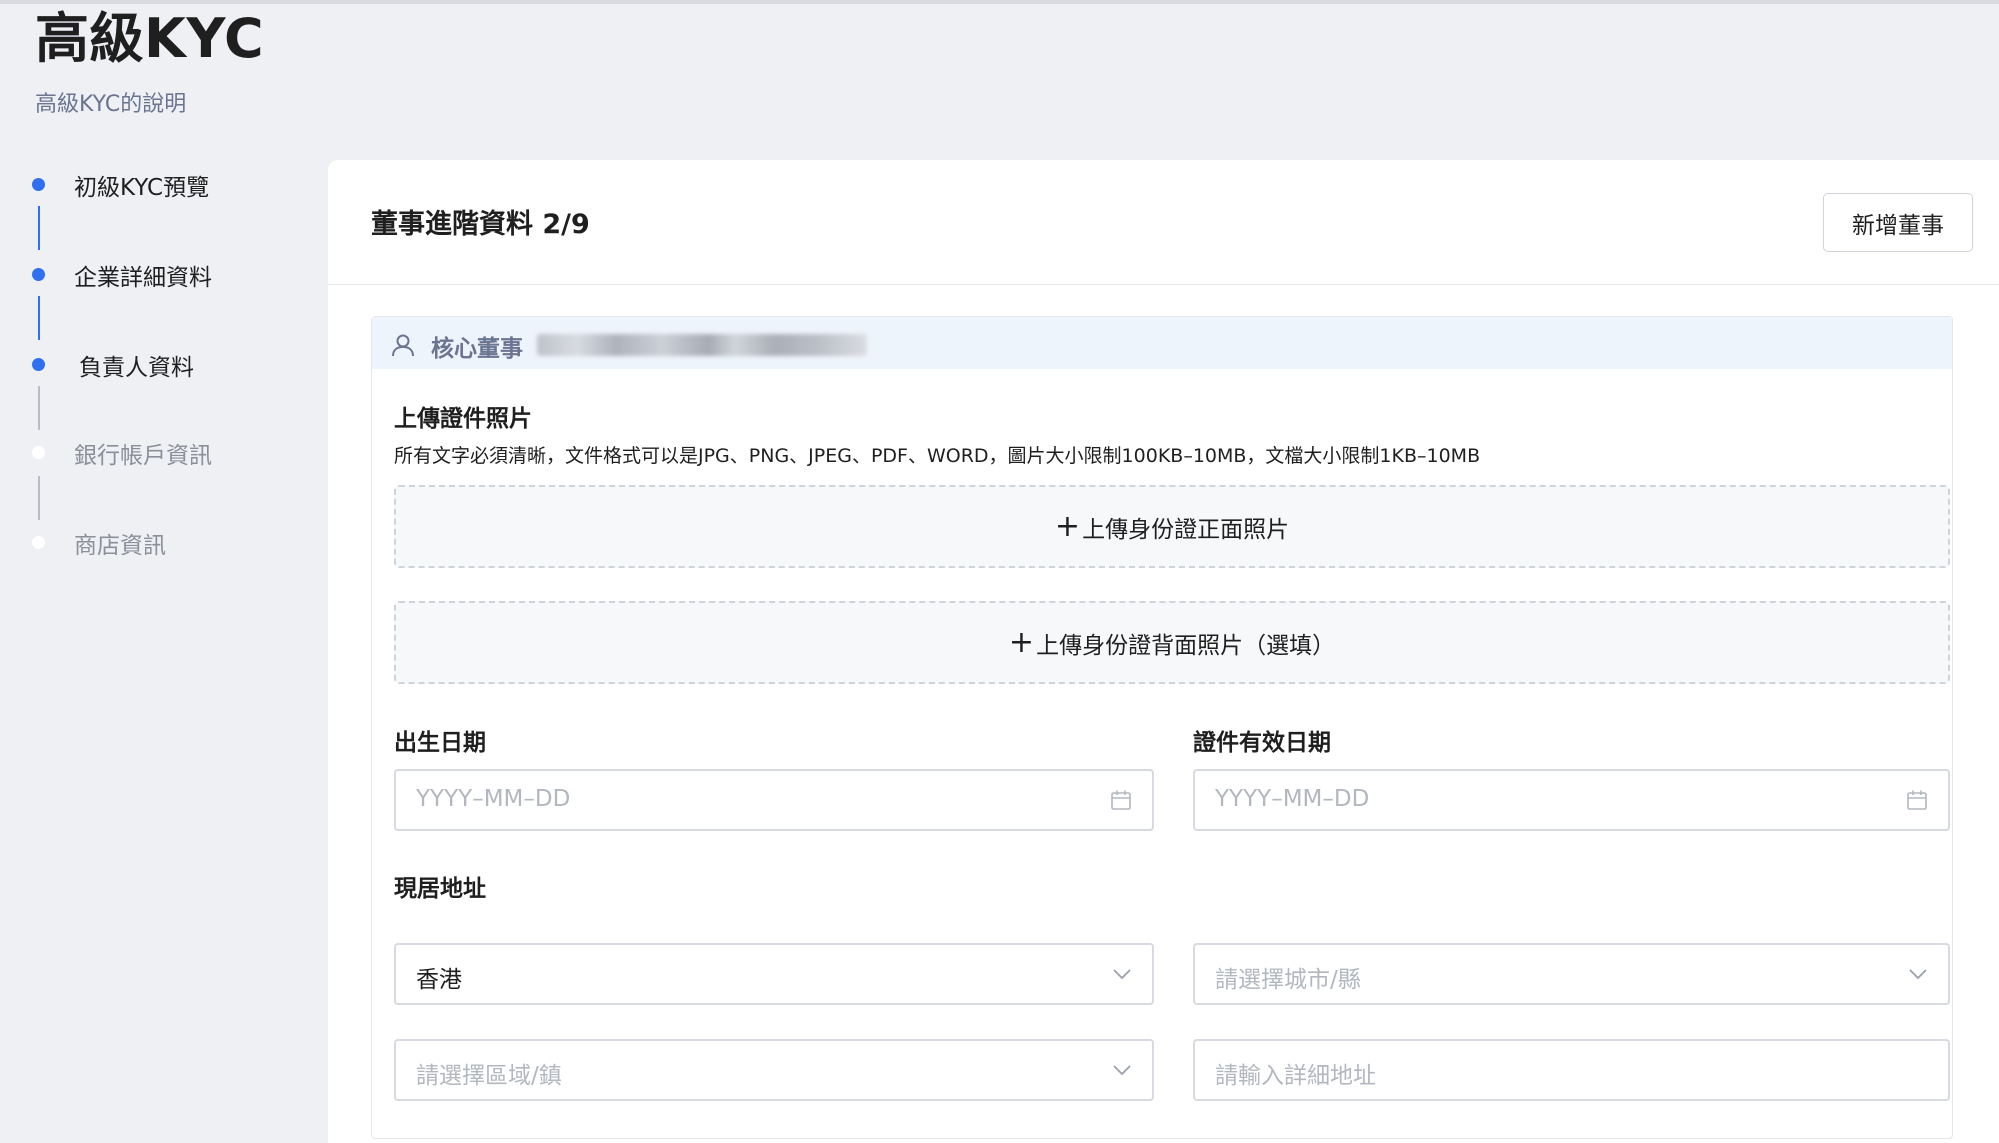 The width and height of the screenshot is (1999, 1143). What do you see at coordinates (702, 345) in the screenshot?
I see `director-name-redacted` at bounding box center [702, 345].